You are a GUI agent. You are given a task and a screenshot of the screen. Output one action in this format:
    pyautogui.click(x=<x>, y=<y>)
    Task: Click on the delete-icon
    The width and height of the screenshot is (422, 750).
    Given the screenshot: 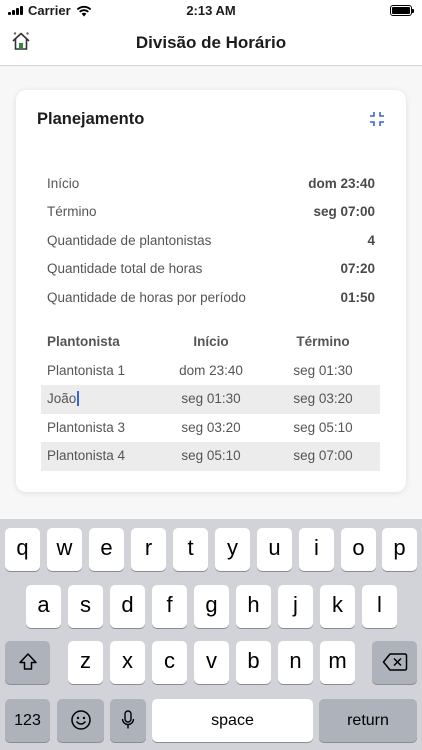 What is the action you would take?
    pyautogui.click(x=394, y=662)
    